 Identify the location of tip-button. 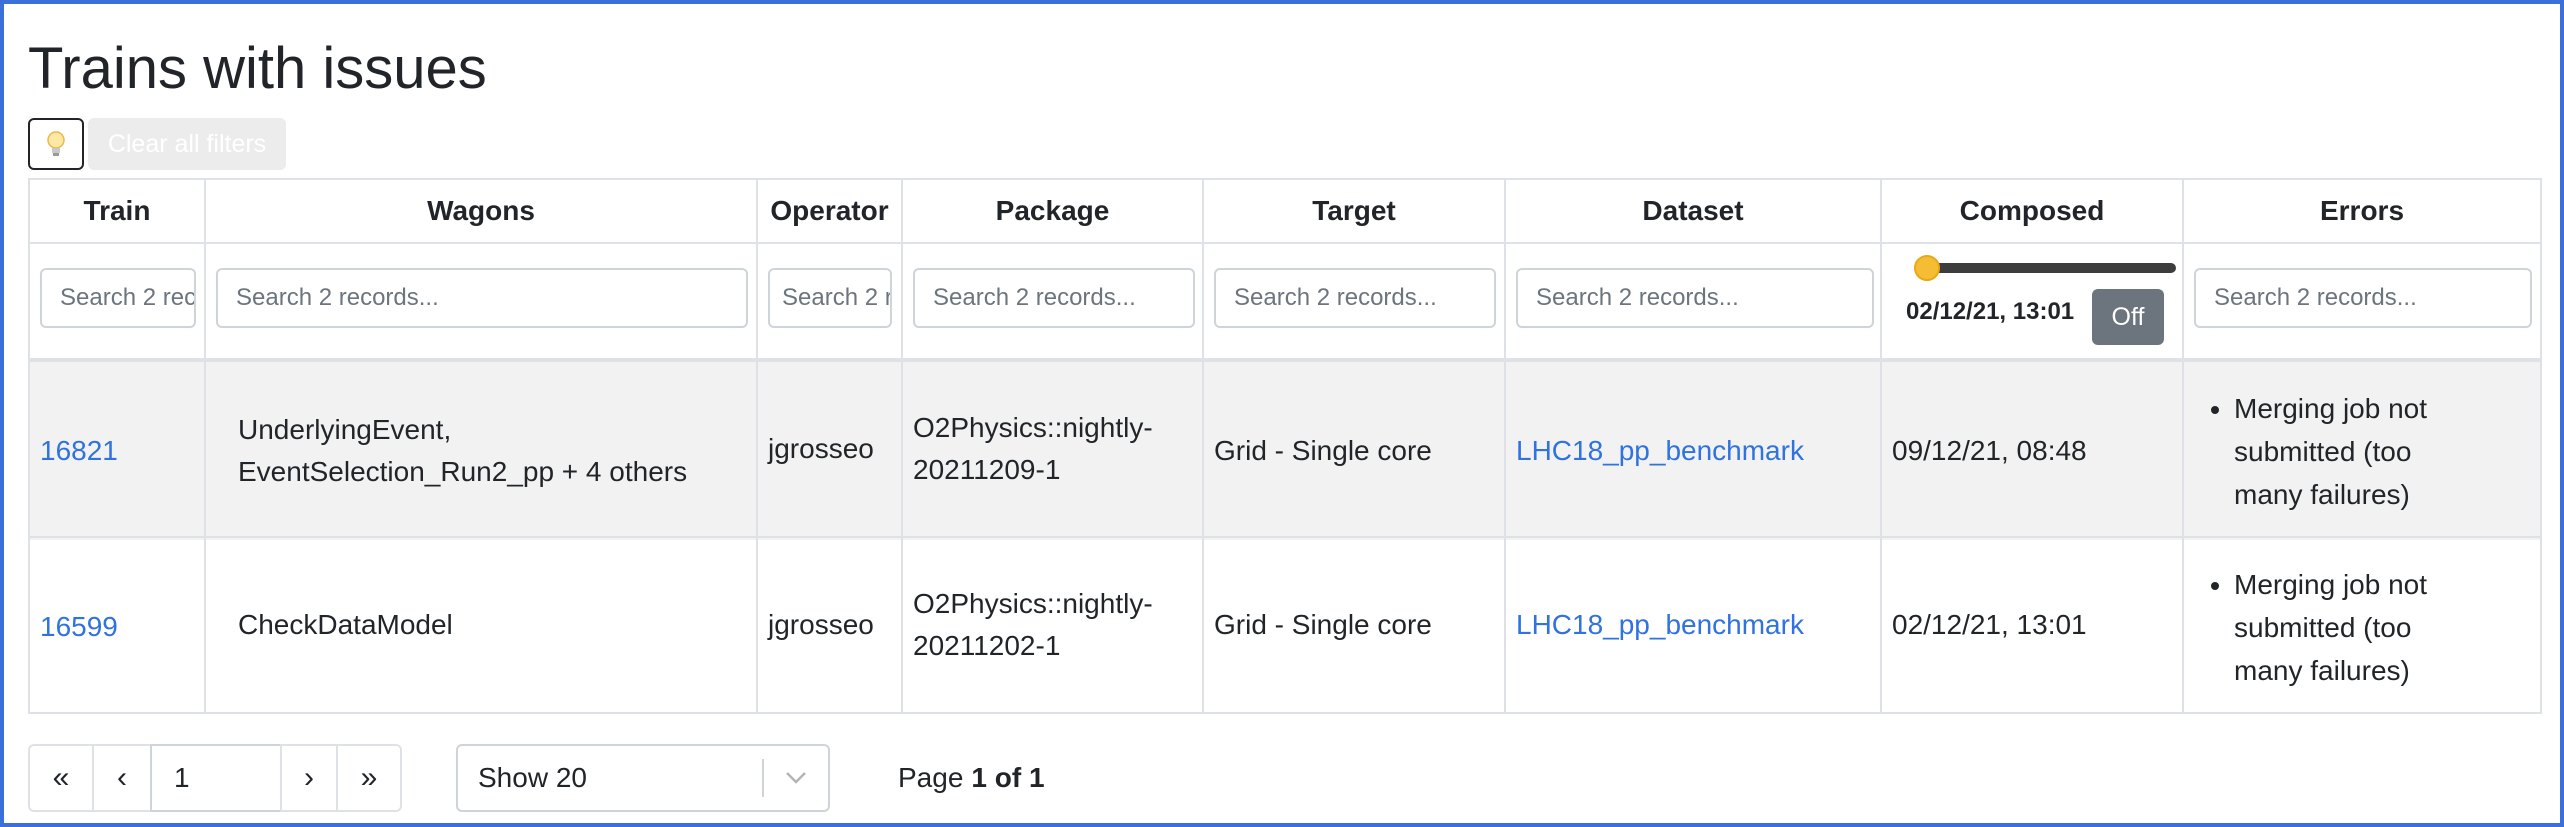
(56, 144).